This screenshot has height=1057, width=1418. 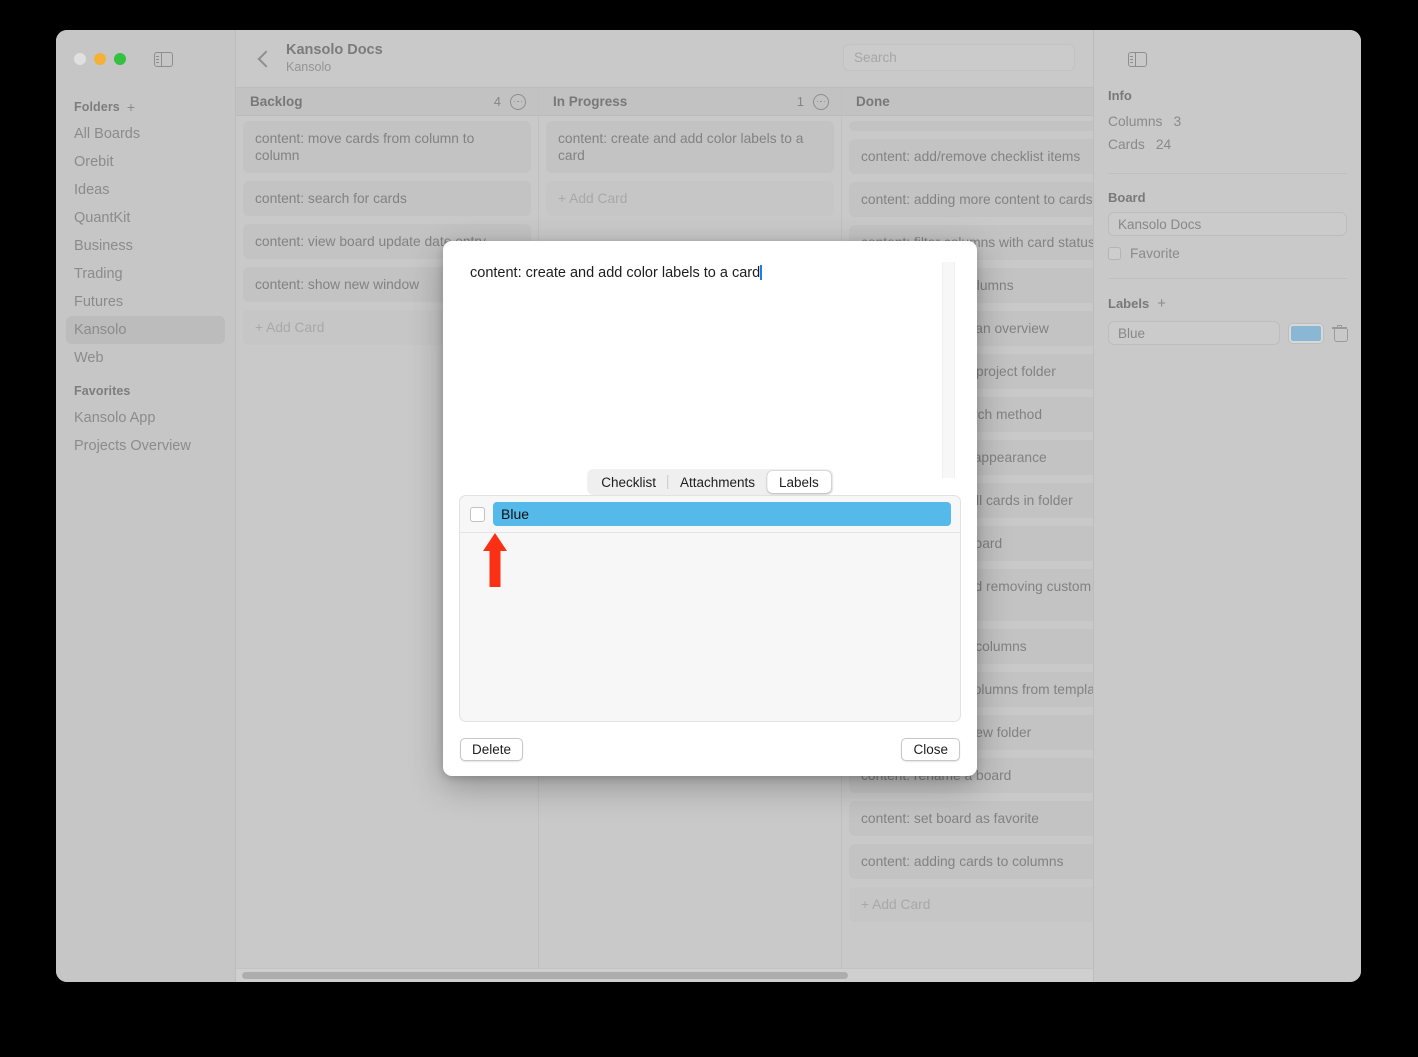 I want to click on sidebar-item-label: All Boards, so click(x=107, y=134).